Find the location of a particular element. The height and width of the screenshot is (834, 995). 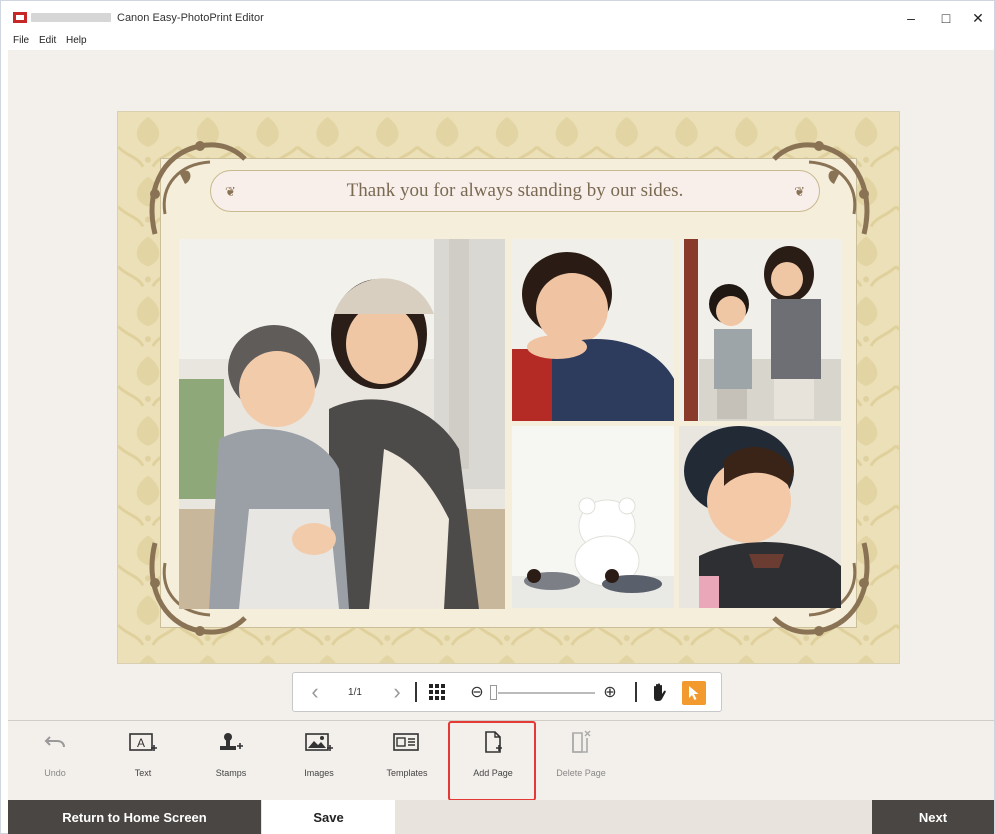

text-icon: A is located at coordinates (143, 742).